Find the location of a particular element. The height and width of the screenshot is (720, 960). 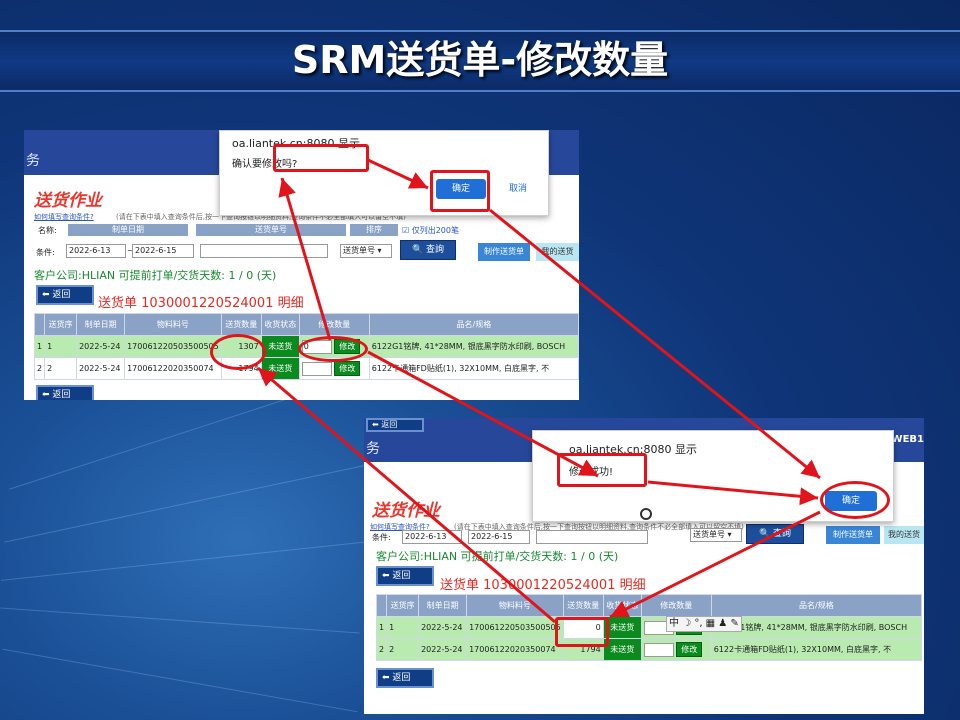

dialog-cancel-button: 取消 is located at coordinates (518, 189).